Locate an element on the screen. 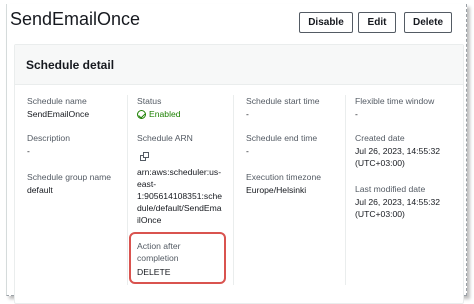  schedule-name-value: SendEmailOnce is located at coordinates (58, 114).